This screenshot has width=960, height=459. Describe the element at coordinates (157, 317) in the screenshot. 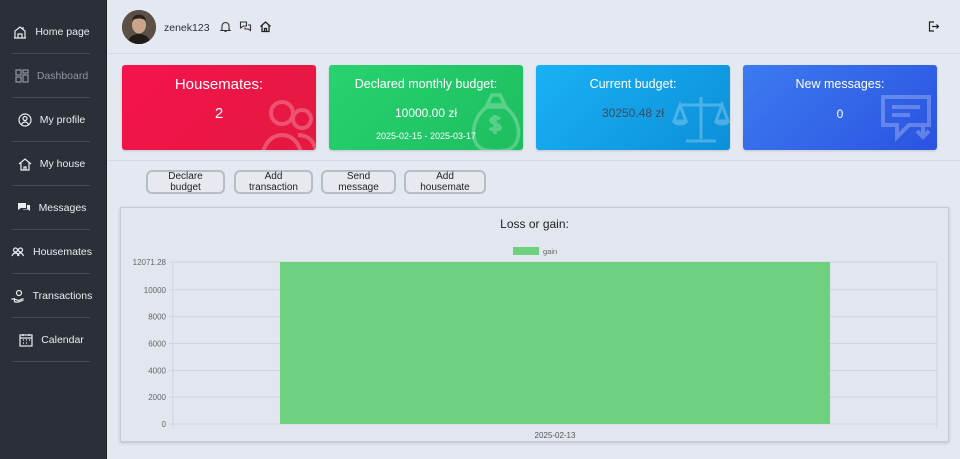

I see `y-tick-label: 8000` at that location.